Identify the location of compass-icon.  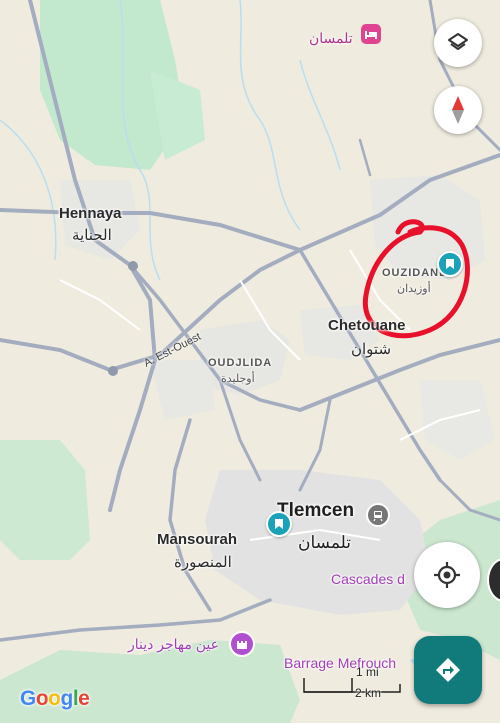
(458, 110).